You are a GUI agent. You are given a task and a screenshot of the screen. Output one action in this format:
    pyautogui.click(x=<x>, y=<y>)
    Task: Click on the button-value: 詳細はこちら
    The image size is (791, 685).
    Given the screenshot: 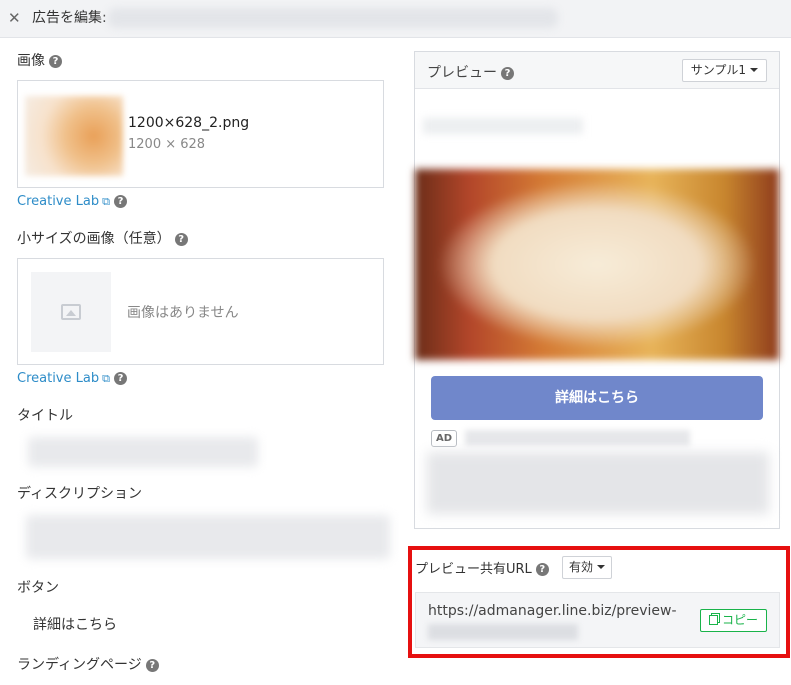 What is the action you would take?
    pyautogui.click(x=75, y=625)
    